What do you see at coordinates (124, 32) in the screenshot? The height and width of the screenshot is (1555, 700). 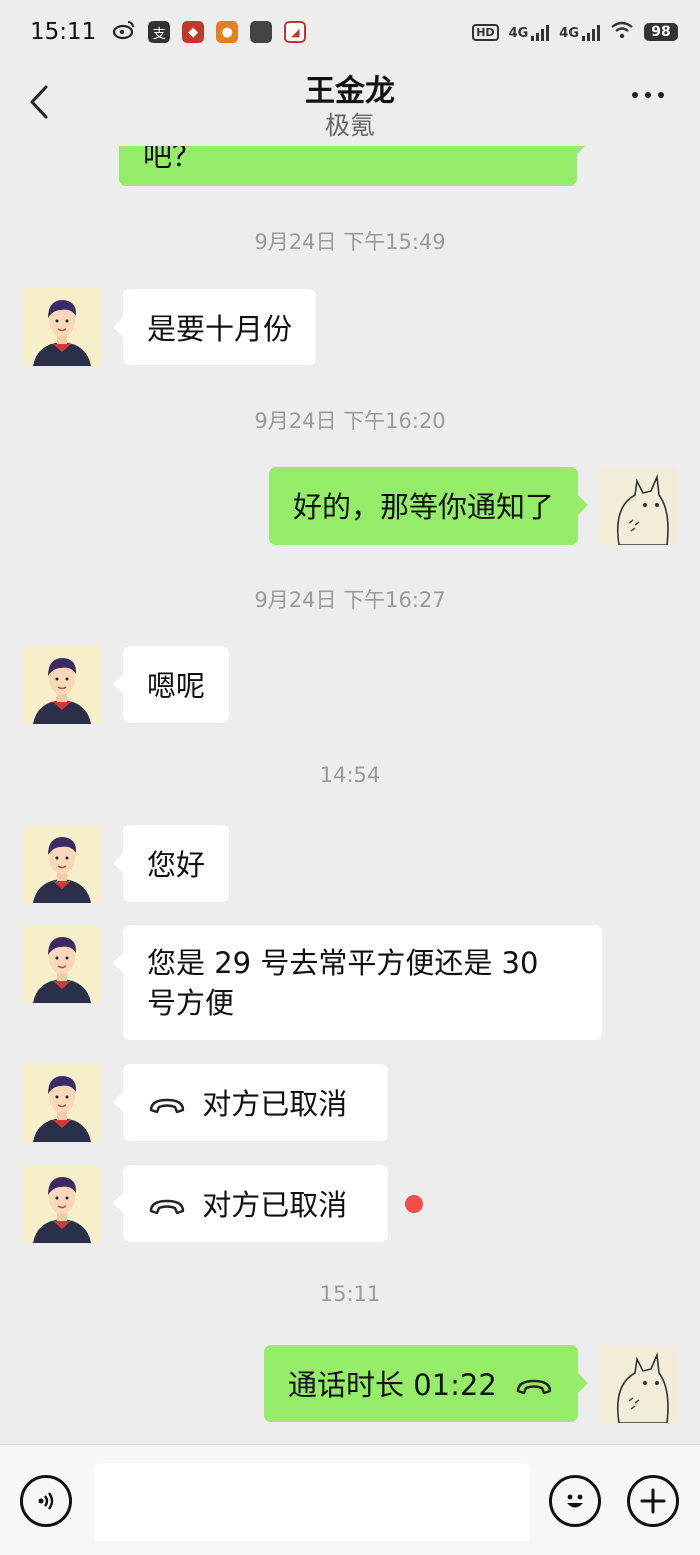 I see `weibo-icon` at bounding box center [124, 32].